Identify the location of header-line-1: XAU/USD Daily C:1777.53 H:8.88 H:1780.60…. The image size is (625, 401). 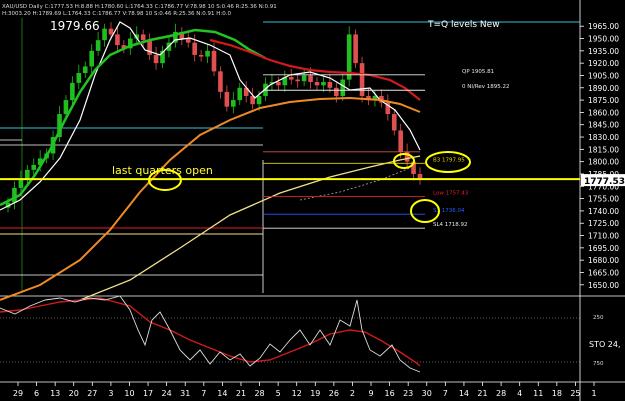
(139, 7).